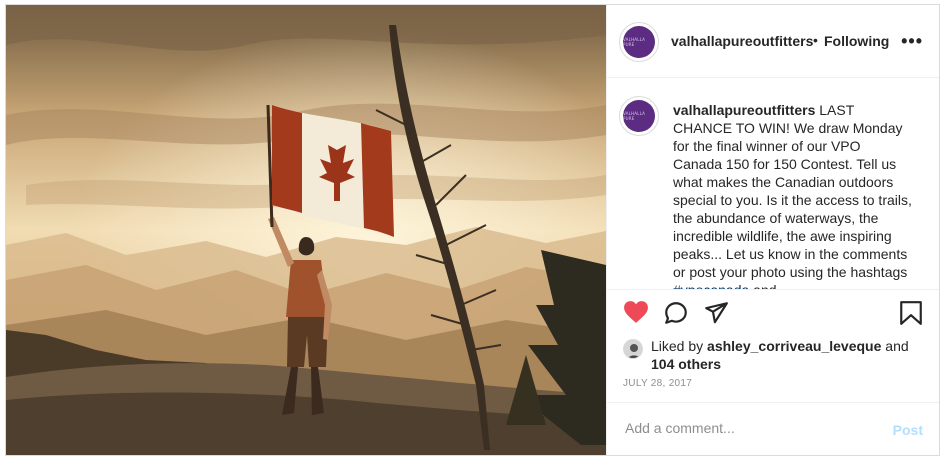  Describe the element at coordinates (912, 41) in the screenshot. I see `more-options-icon: •••` at that location.